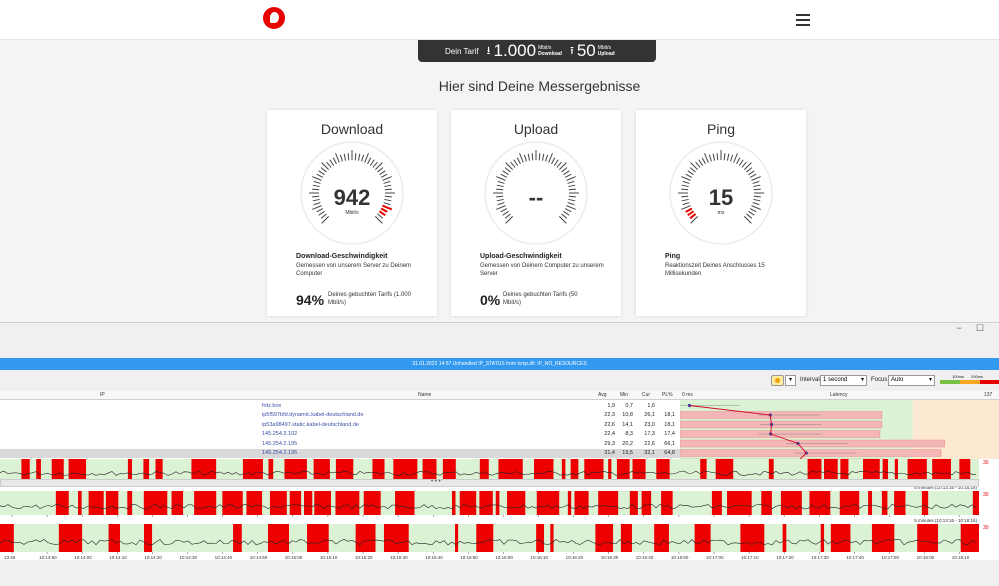  Describe the element at coordinates (310, 424) in the screenshot. I see `cell-name: ip53a98497.static.kabel-deutschland.de` at that location.